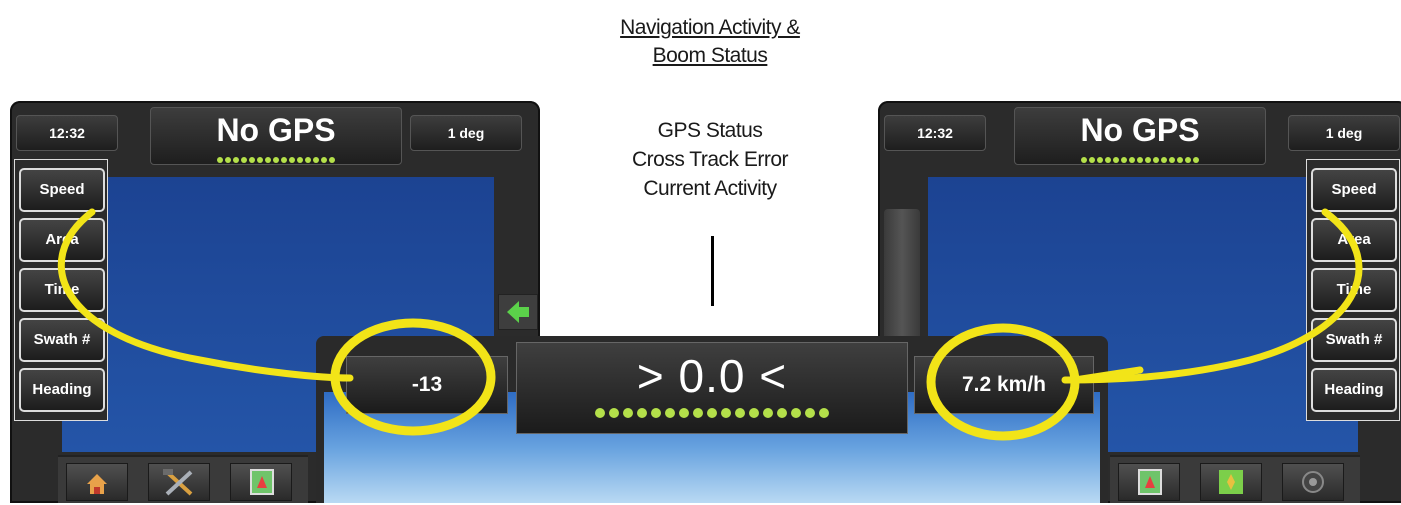 This screenshot has height=505, width=1401. What do you see at coordinates (67, 133) in the screenshot?
I see `left-clock: 12:32` at bounding box center [67, 133].